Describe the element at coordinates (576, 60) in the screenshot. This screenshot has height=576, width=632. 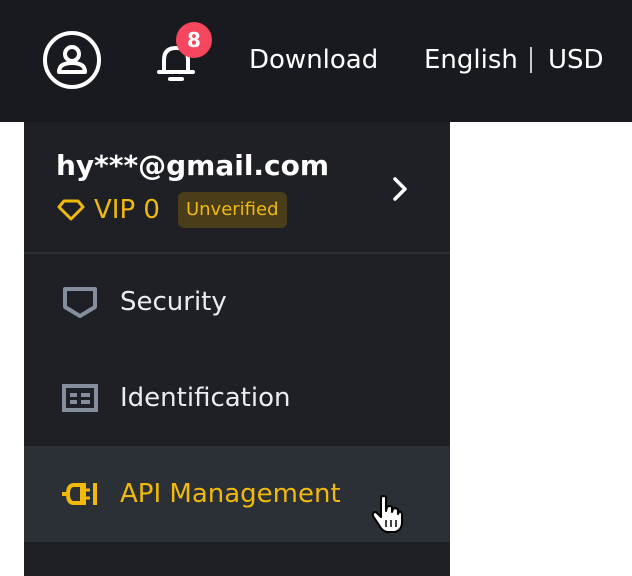
I see `currency-selector: USD` at that location.